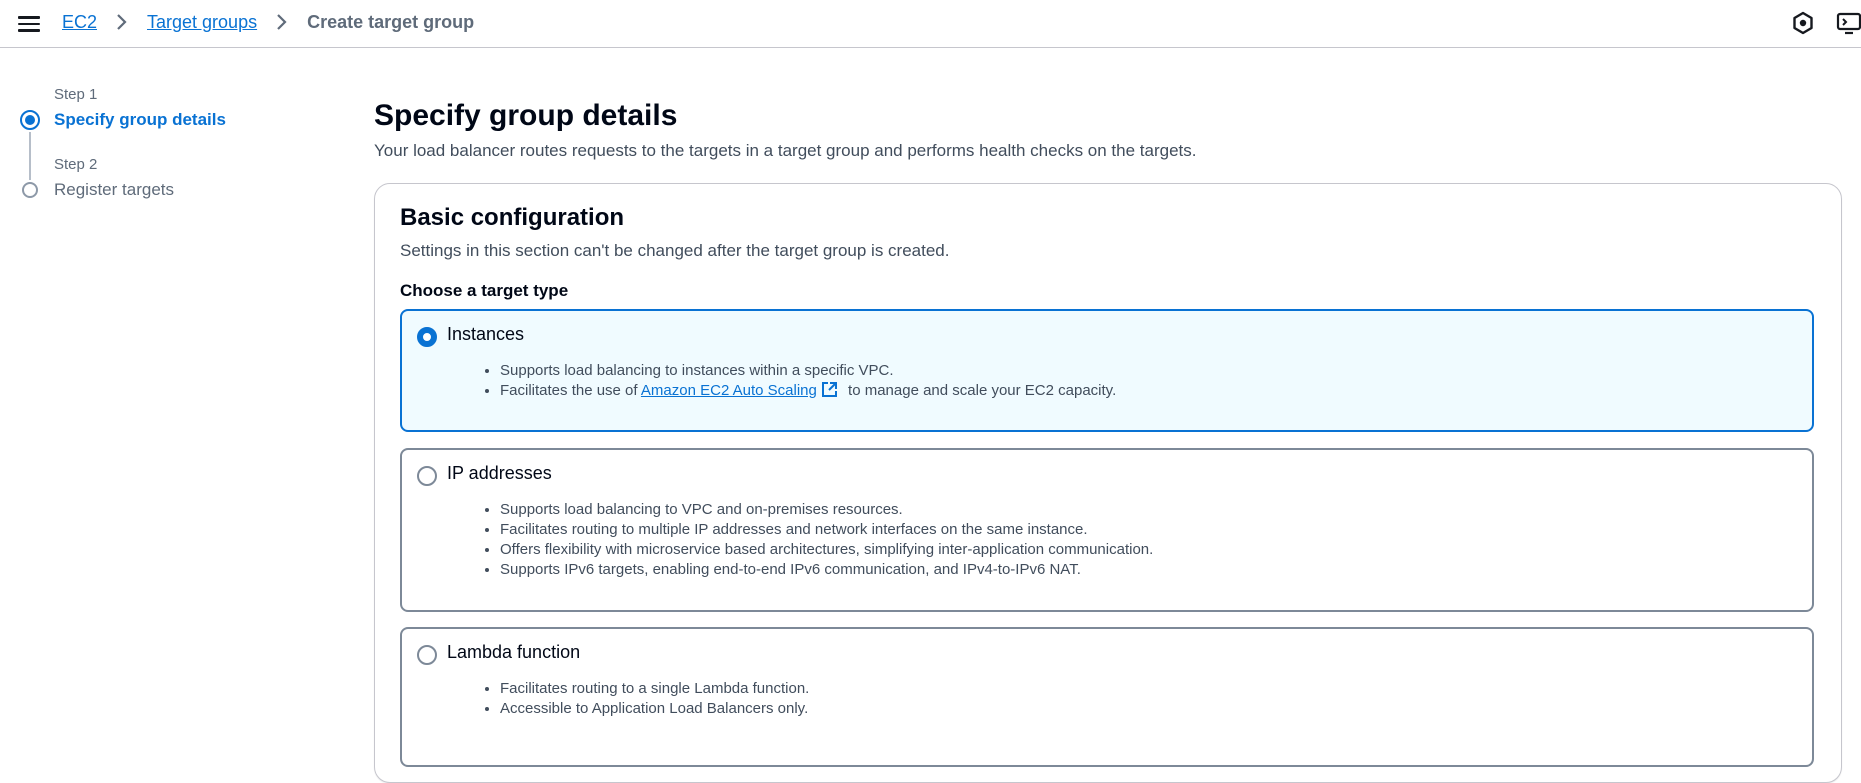  Describe the element at coordinates (1803, 23) in the screenshot. I see `settings-hexagon-icon` at that location.